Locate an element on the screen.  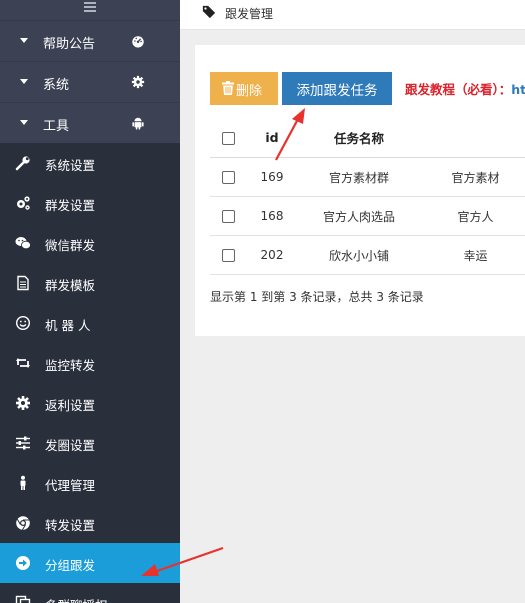
cogs-icon is located at coordinates (23, 203).